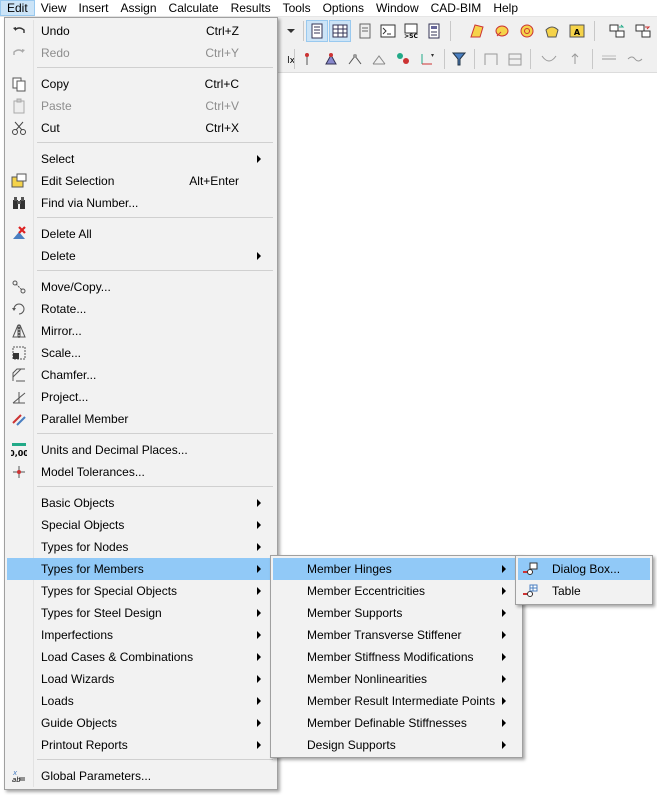  Describe the element at coordinates (397, 8) in the screenshot. I see `menubar-window: Window` at that location.